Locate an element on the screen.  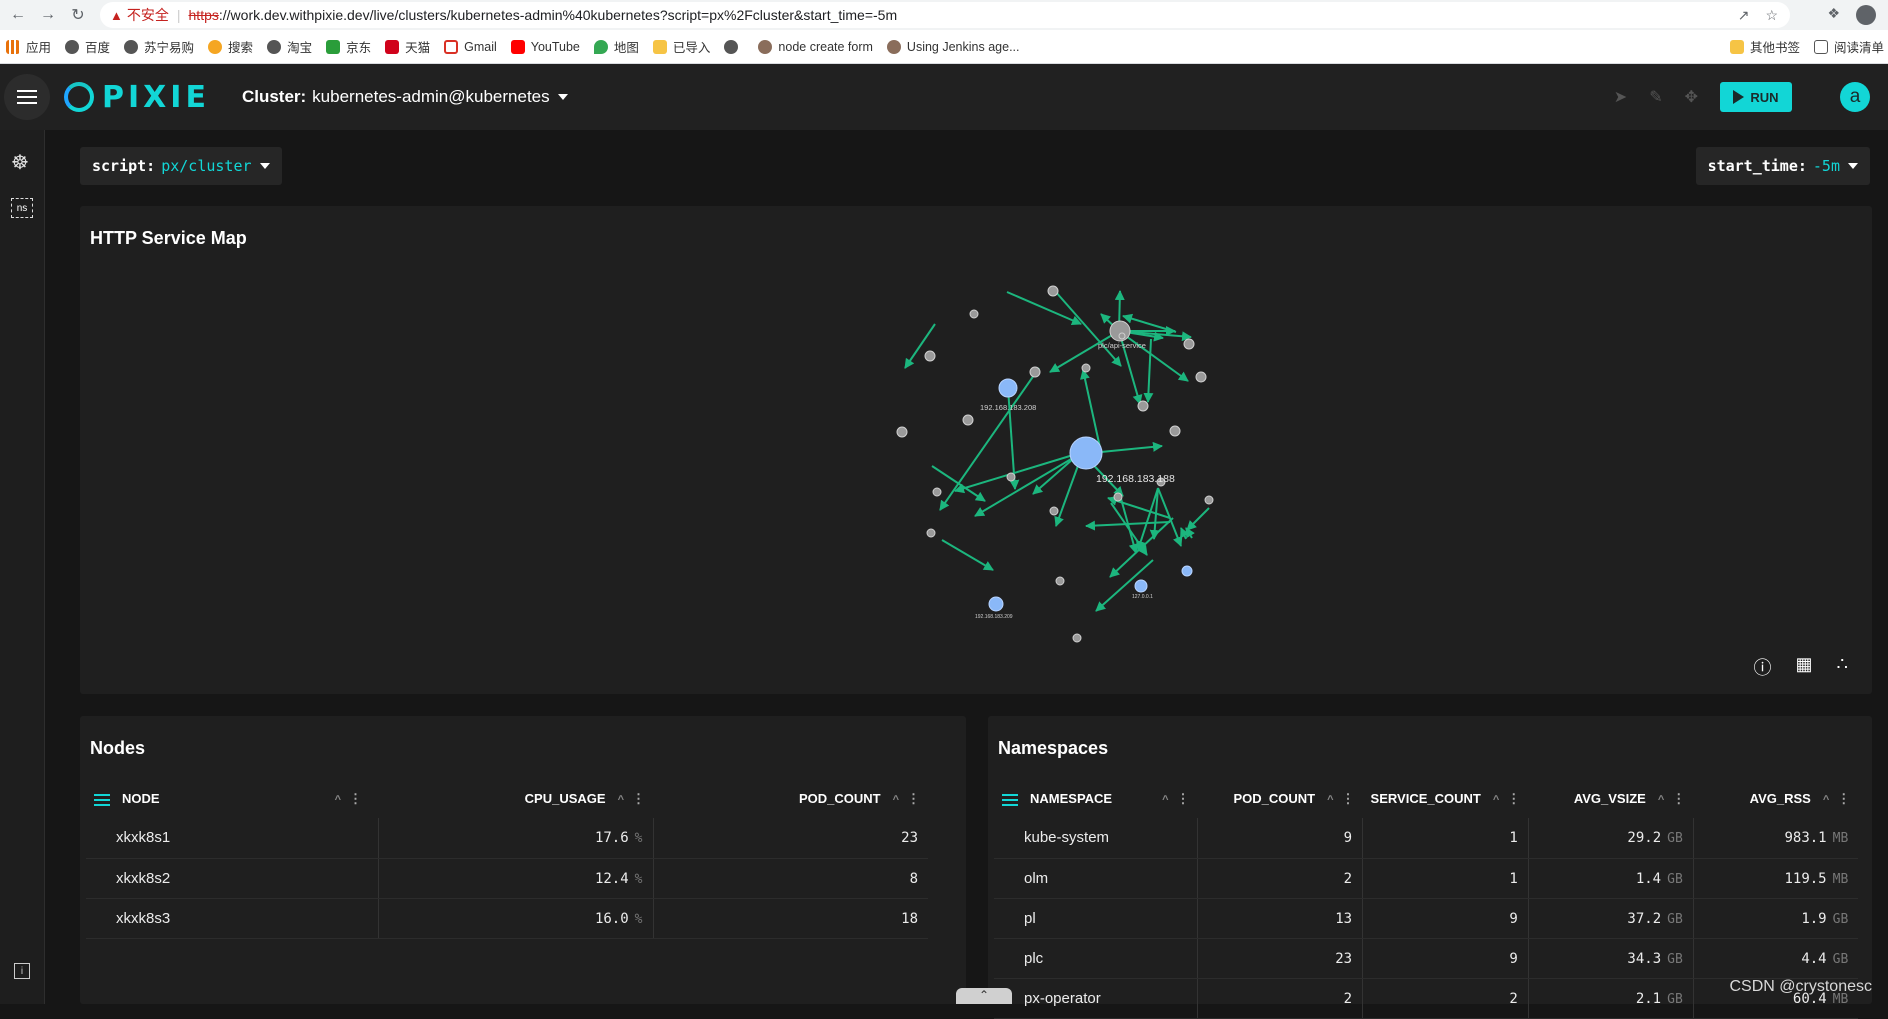
column-header-node: NODE^⋮ is located at coordinates (232, 799).